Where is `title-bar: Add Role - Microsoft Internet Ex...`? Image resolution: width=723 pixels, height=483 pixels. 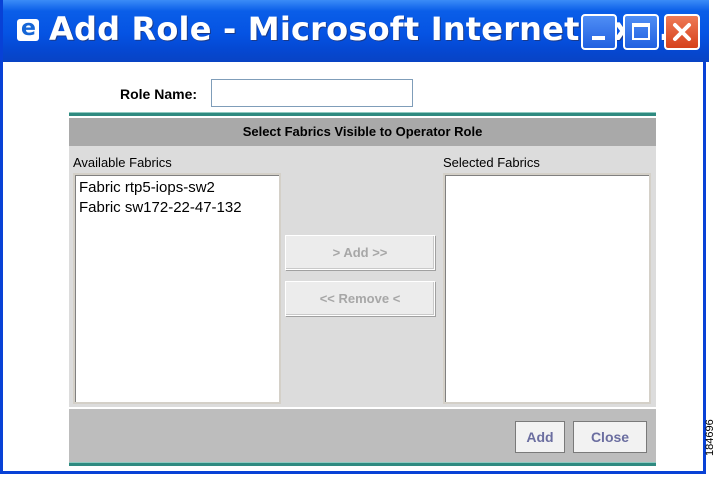
title-bar: Add Role - Microsoft Internet Ex... is located at coordinates (356, 31).